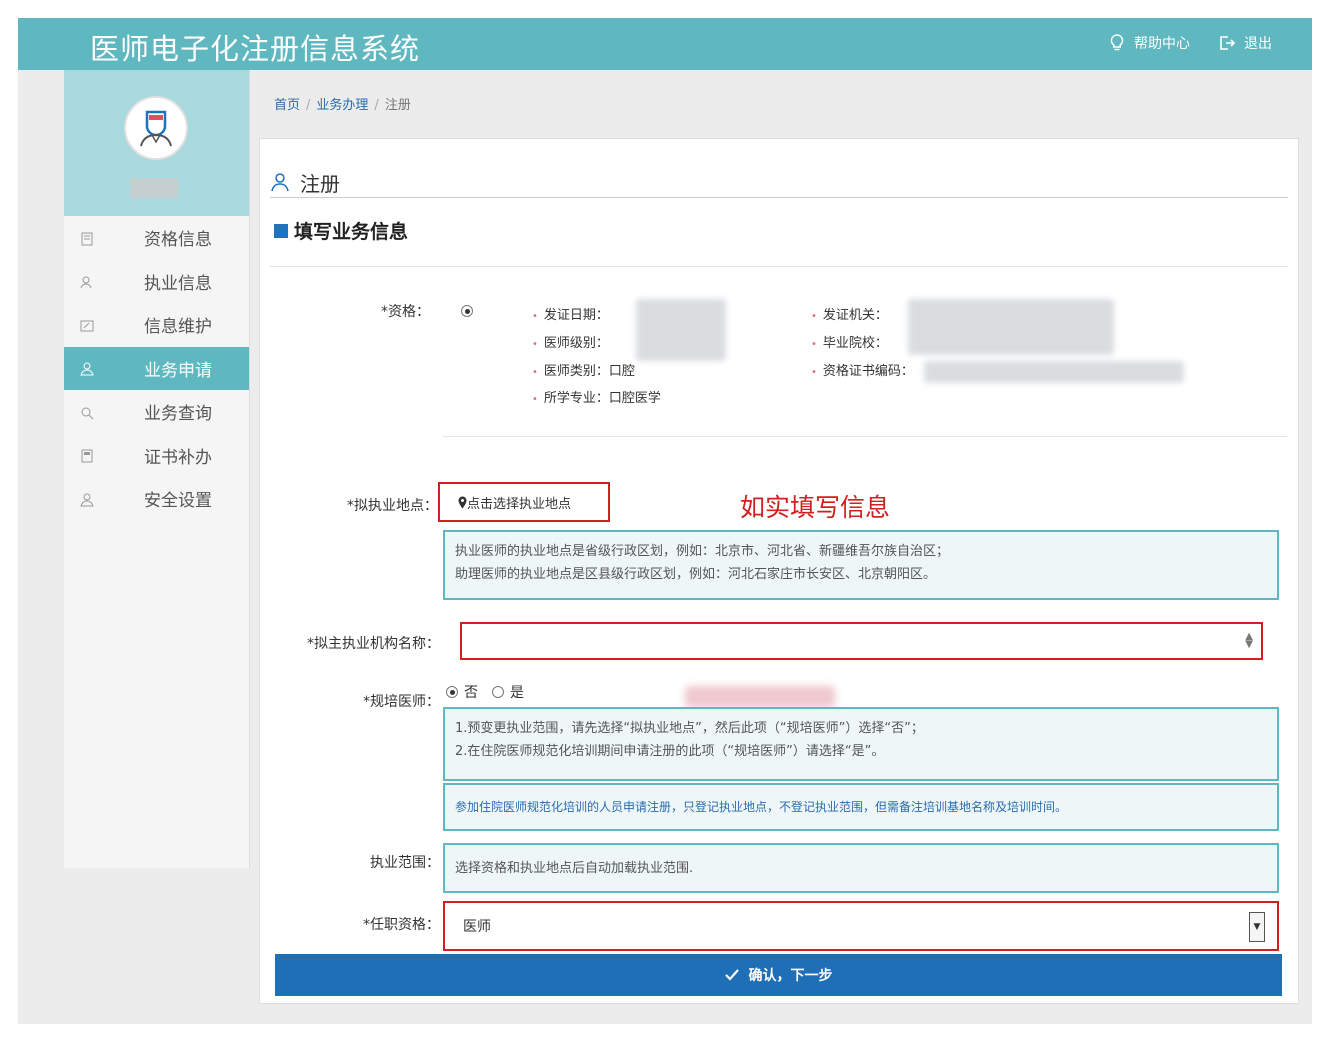  I want to click on sidebar-item-label: 业务申请, so click(178, 370).